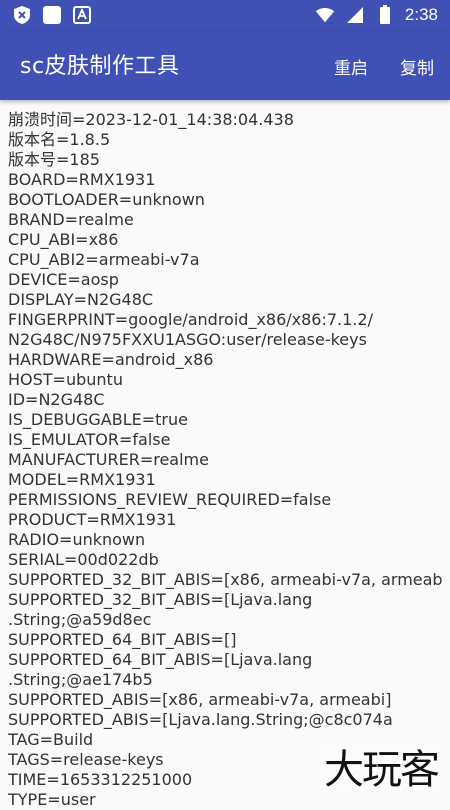 The width and height of the screenshot is (450, 810). Describe the element at coordinates (100, 66) in the screenshot. I see `app-title: sc皮肤制作工具` at that location.